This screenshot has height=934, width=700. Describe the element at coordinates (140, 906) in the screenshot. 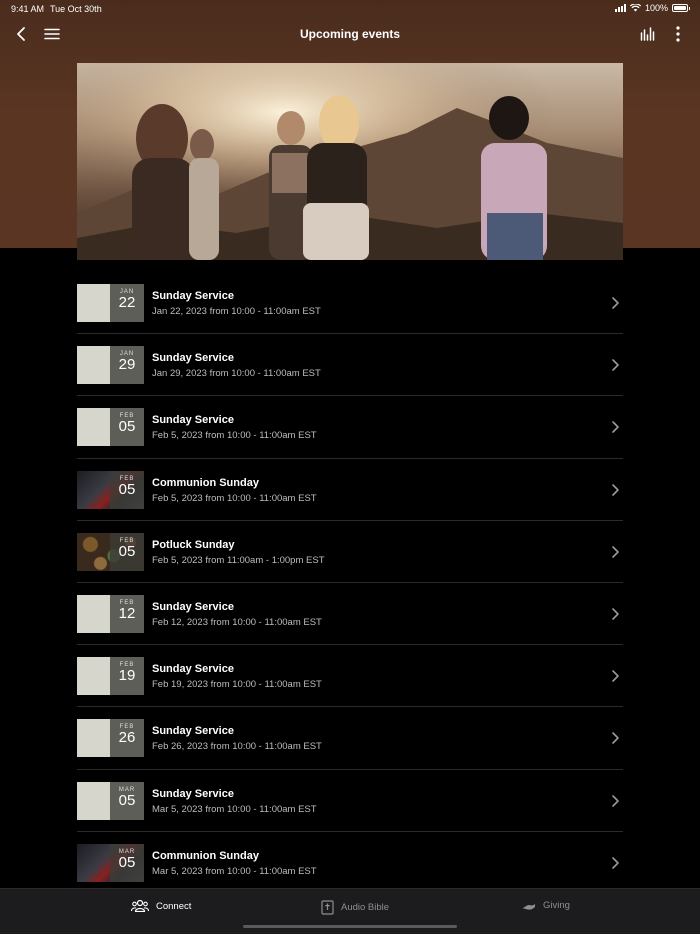

I see `people-icon` at that location.